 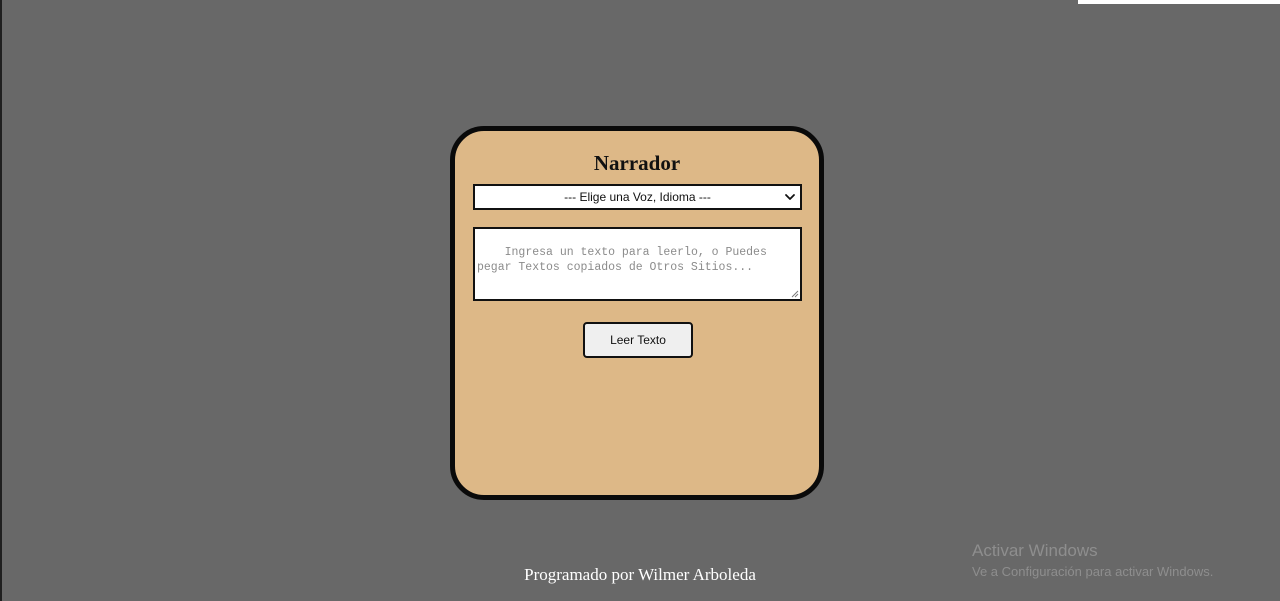 What do you see at coordinates (790, 197) in the screenshot?
I see `chevron-down-icon` at bounding box center [790, 197].